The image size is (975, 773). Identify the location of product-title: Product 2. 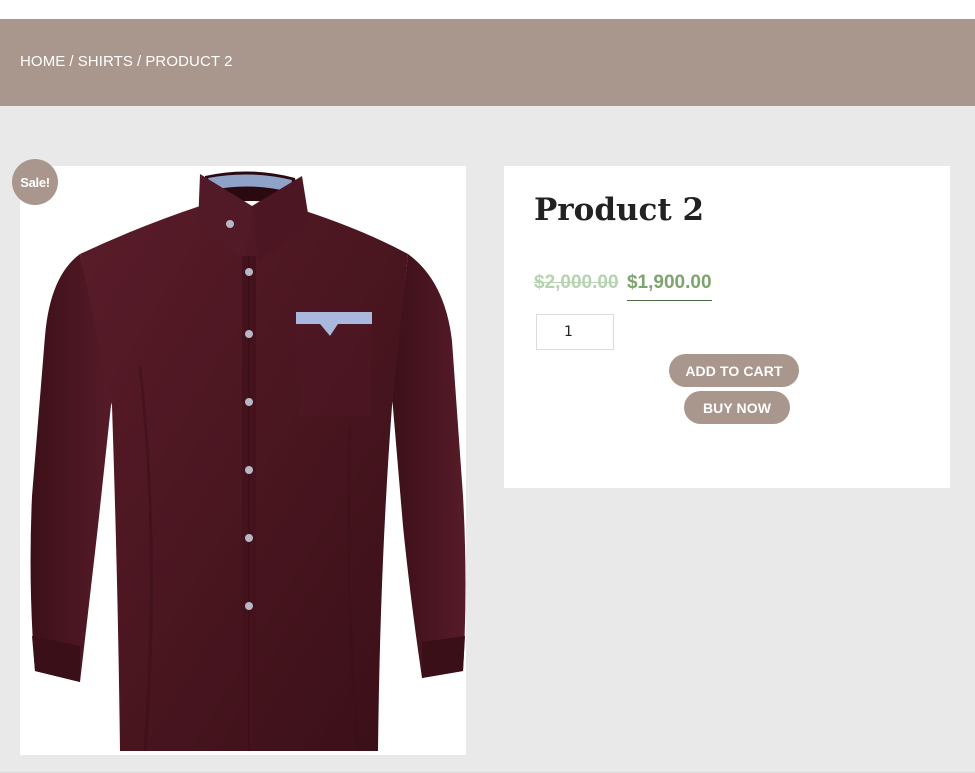
(619, 210).